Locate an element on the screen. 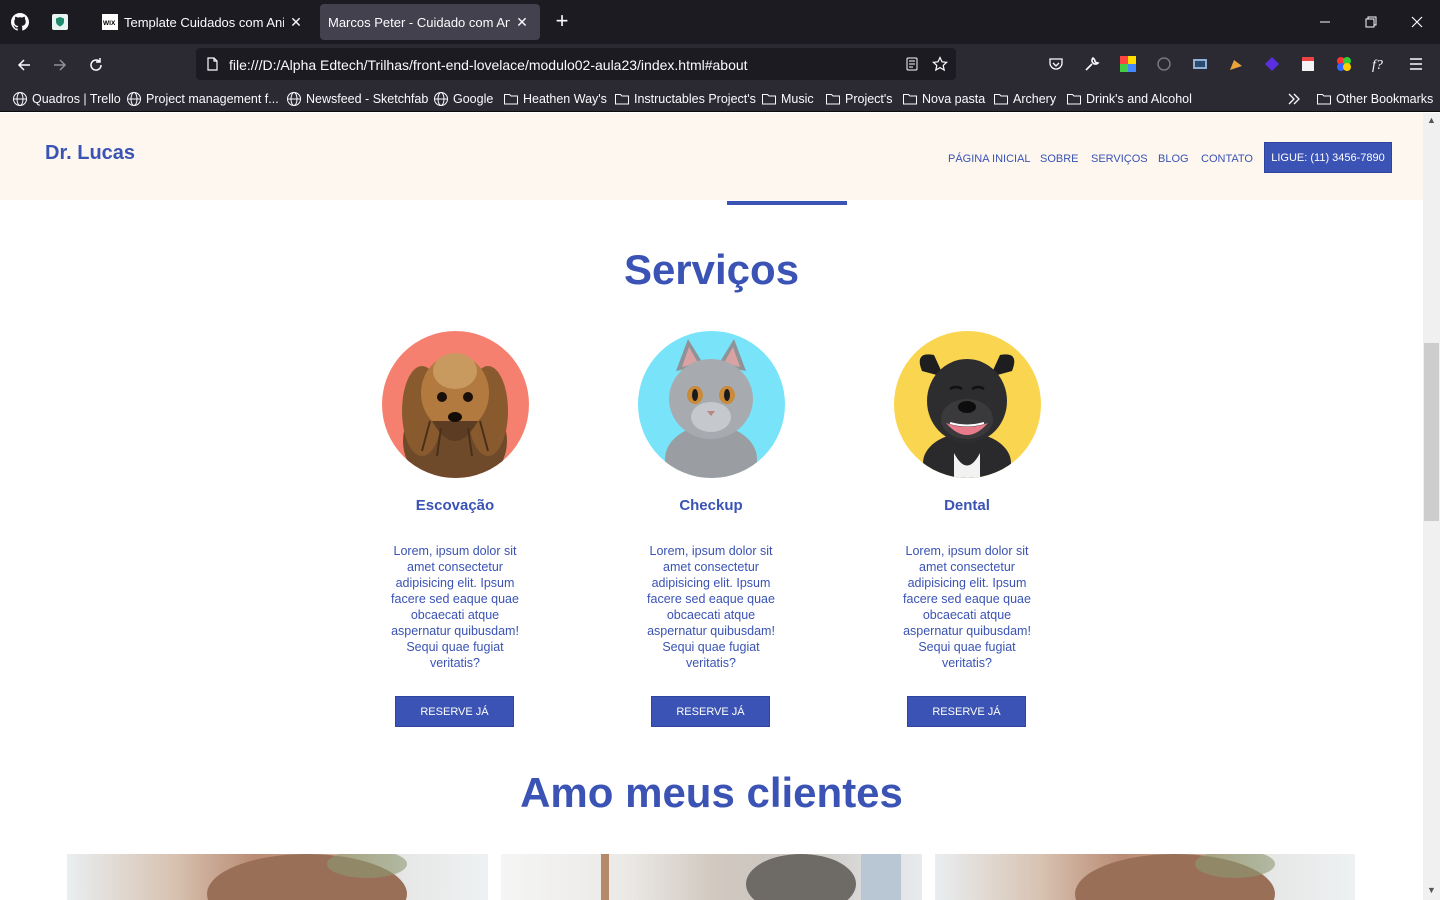 This screenshot has height=900, width=1440. bookmark-item: Google is located at coordinates (463, 99).